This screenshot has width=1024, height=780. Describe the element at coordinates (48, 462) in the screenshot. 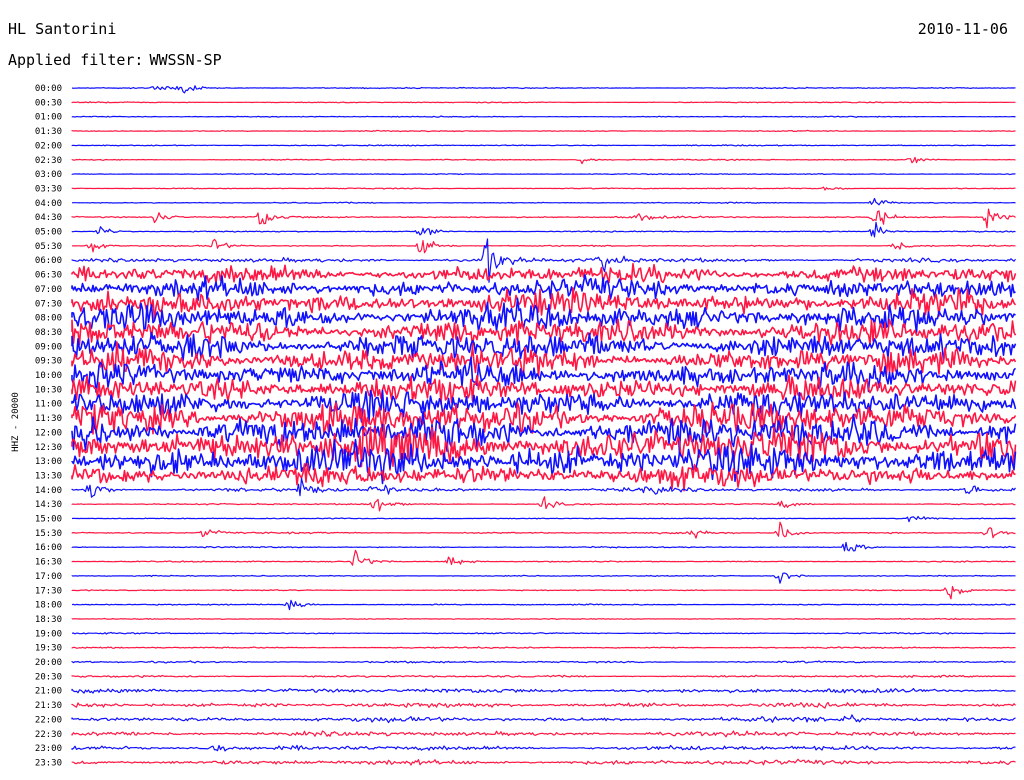

I see `time-label: 13:00` at that location.